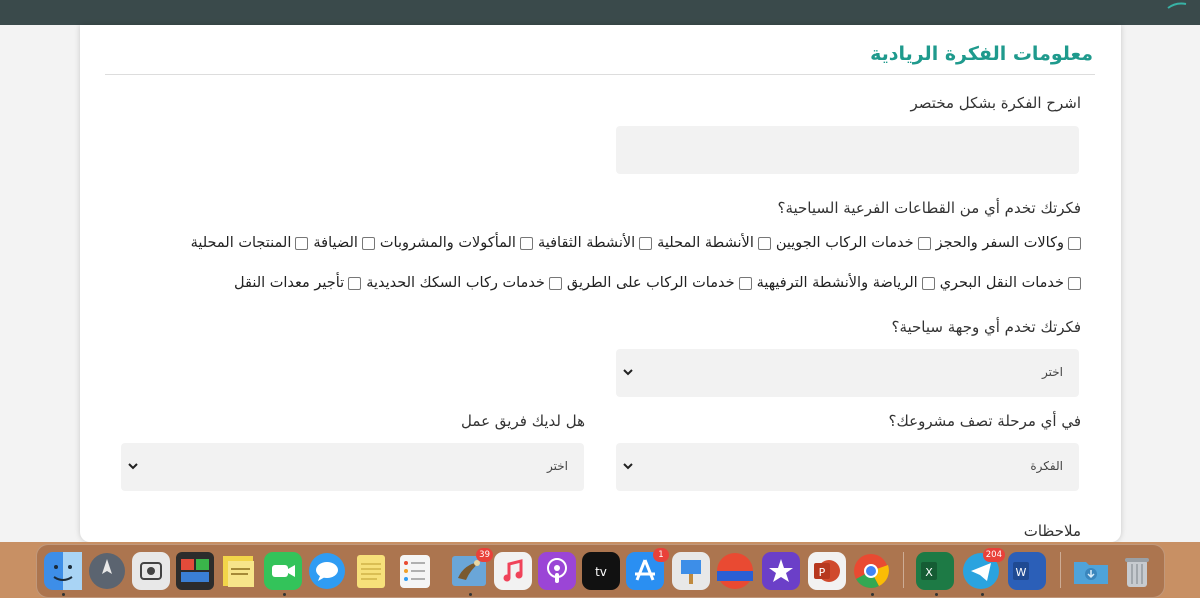 This screenshot has height=598, width=1200. I want to click on project-stage-select-value: الفكرة, so click(1046, 466).